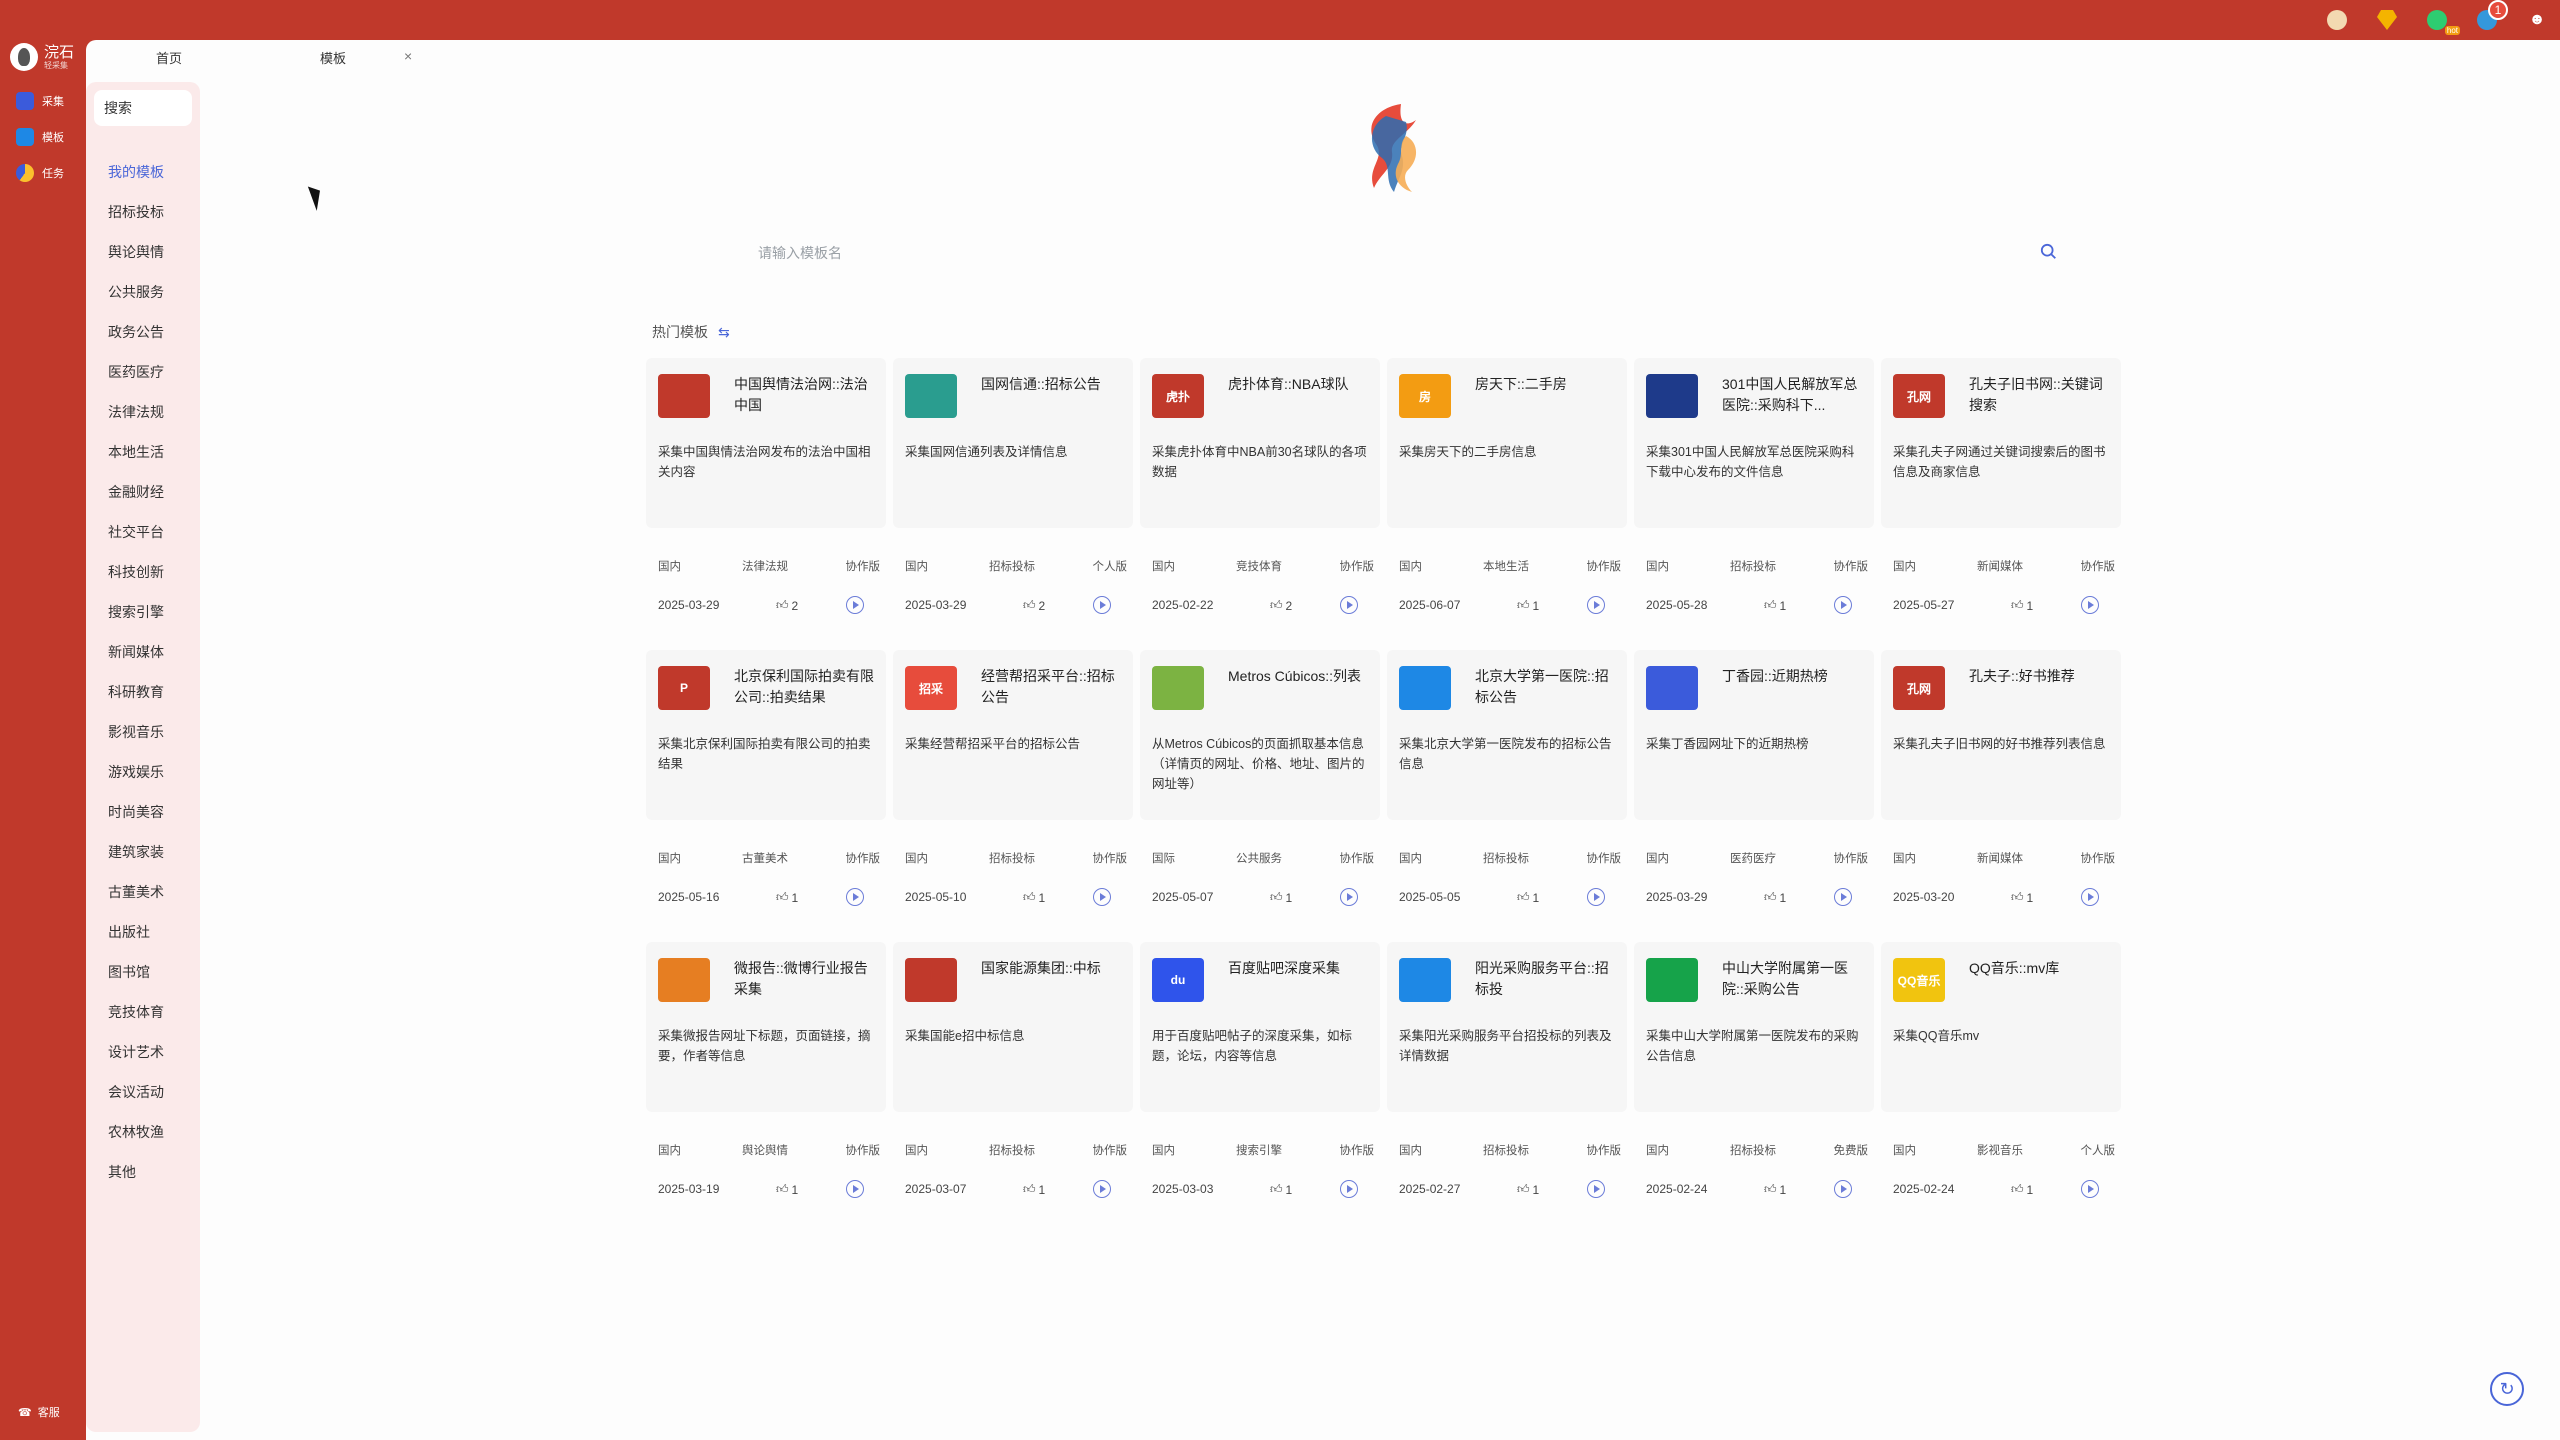 This screenshot has width=2560, height=1440. I want to click on close-icon: ×, so click(408, 56).